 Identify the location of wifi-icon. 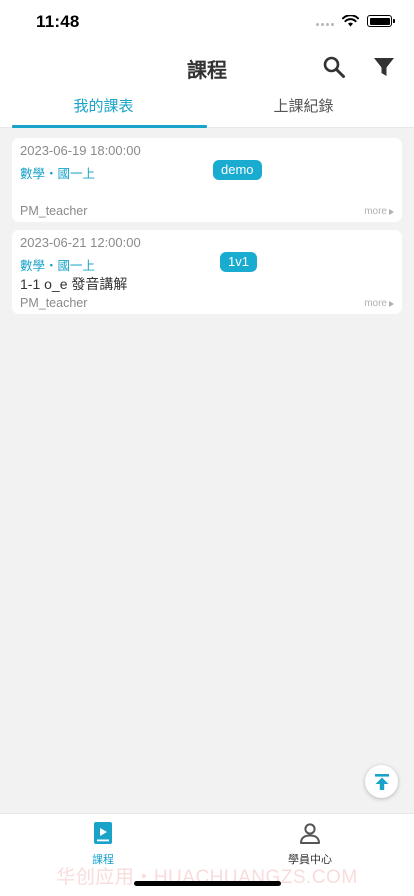
(350, 21).